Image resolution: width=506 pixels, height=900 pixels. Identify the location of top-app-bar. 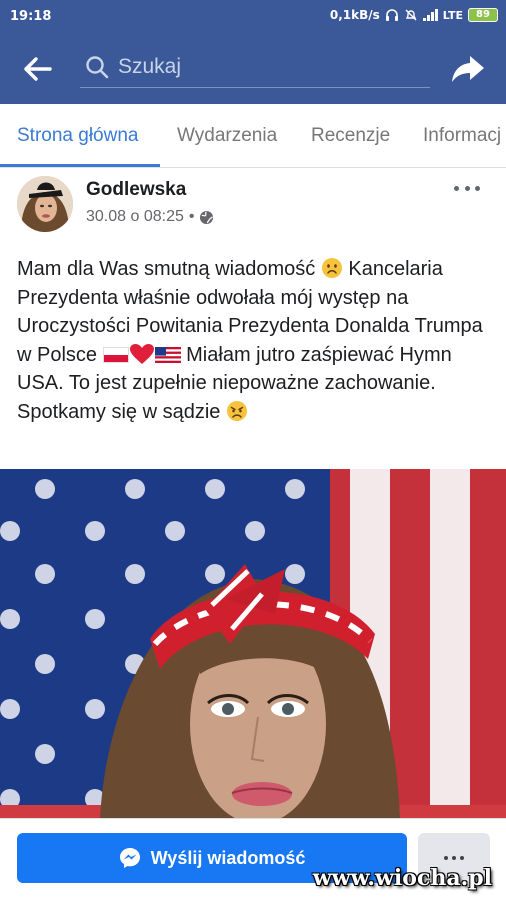
(253, 69).